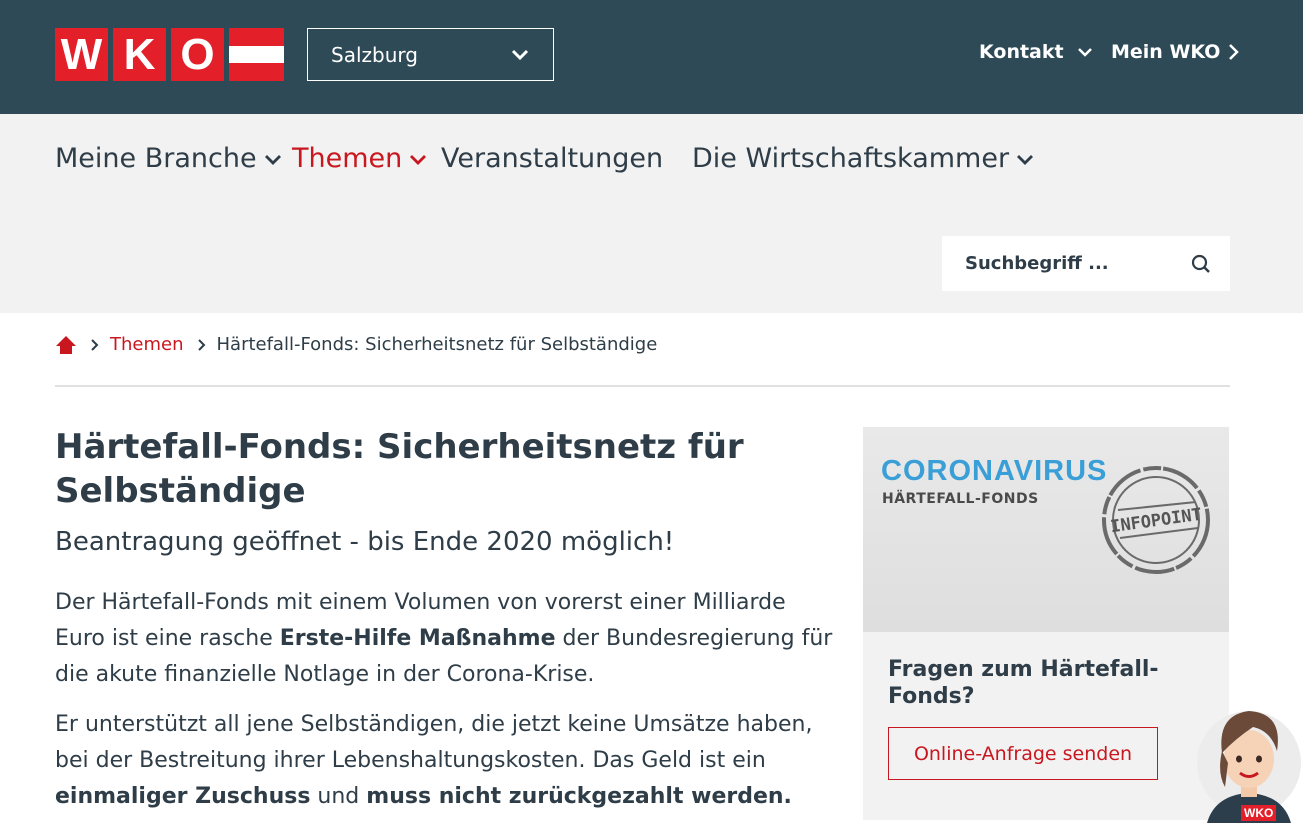 The image size is (1303, 828). What do you see at coordinates (338, 796) in the screenshot?
I see `text-span: und` at bounding box center [338, 796].